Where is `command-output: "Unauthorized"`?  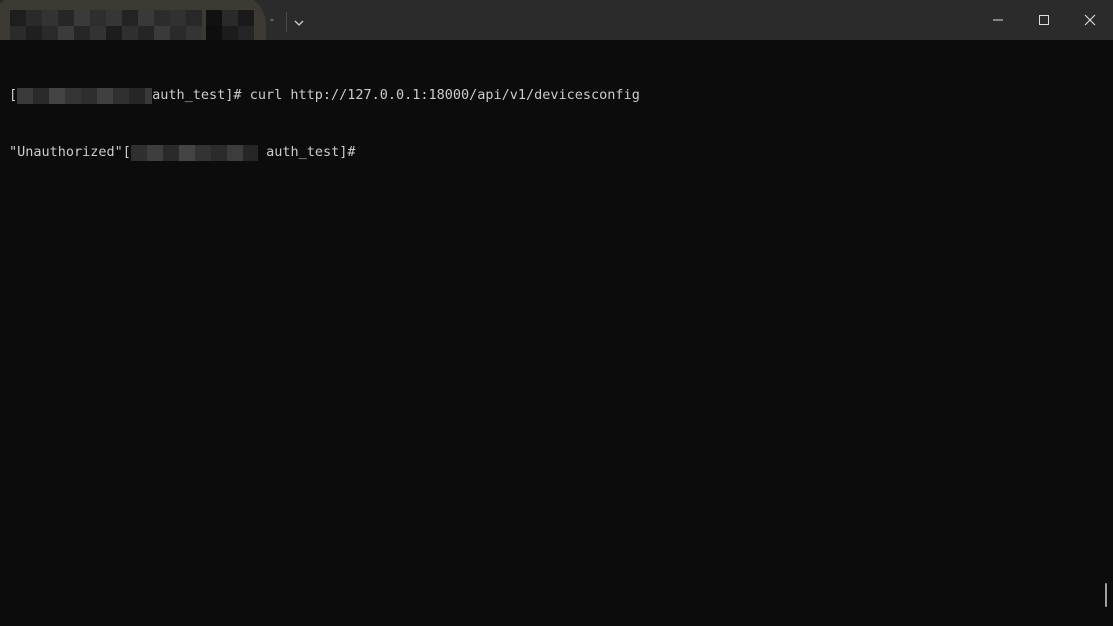 command-output: "Unauthorized" is located at coordinates (66, 152).